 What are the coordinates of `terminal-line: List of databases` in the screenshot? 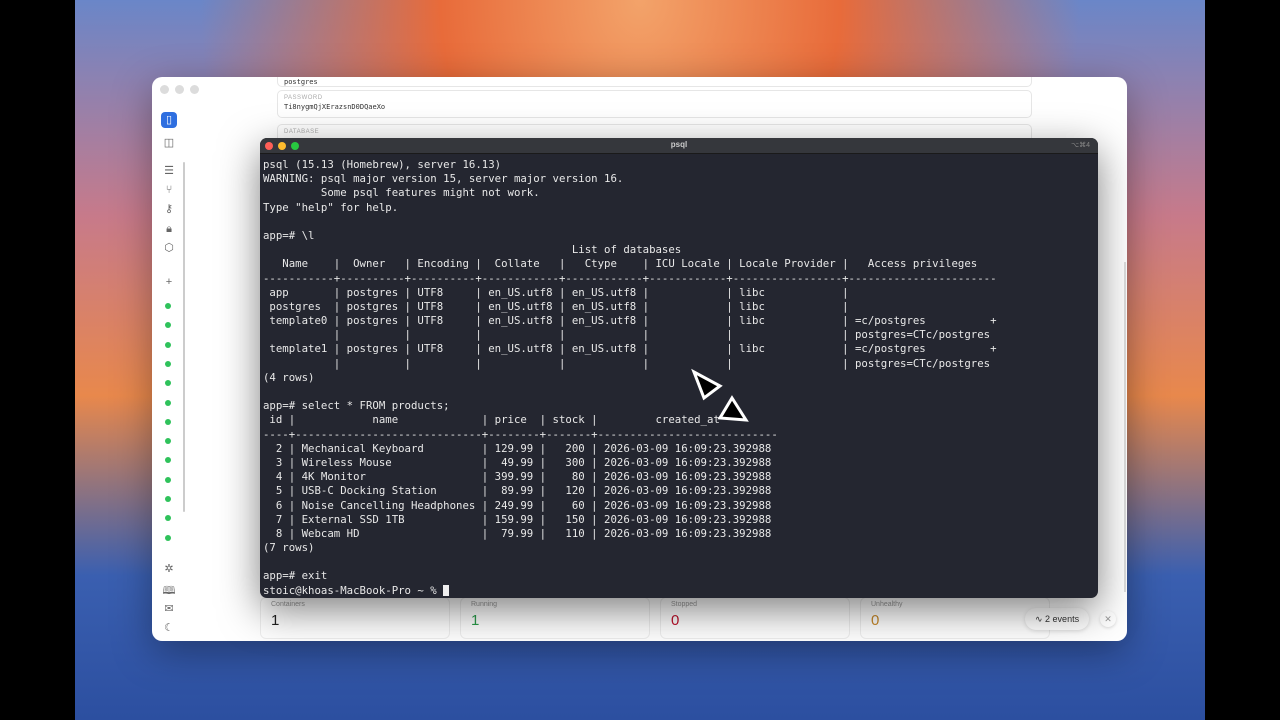 It's located at (472, 250).